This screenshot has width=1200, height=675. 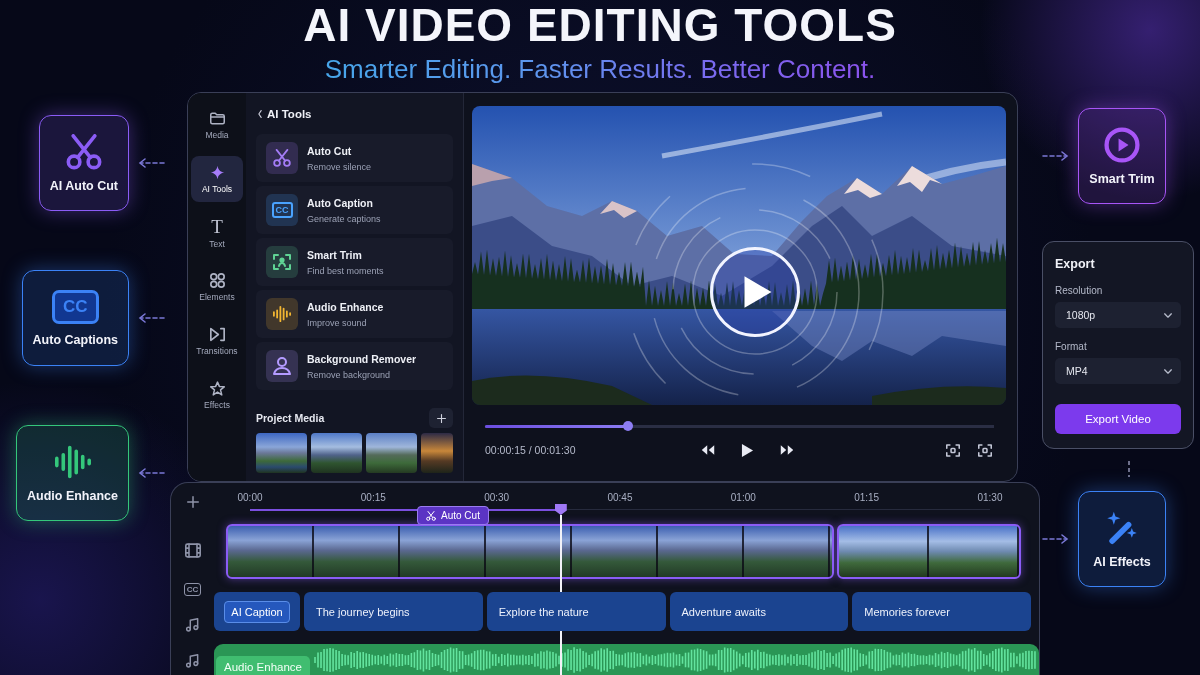 I want to click on add-button, so click(x=441, y=418).